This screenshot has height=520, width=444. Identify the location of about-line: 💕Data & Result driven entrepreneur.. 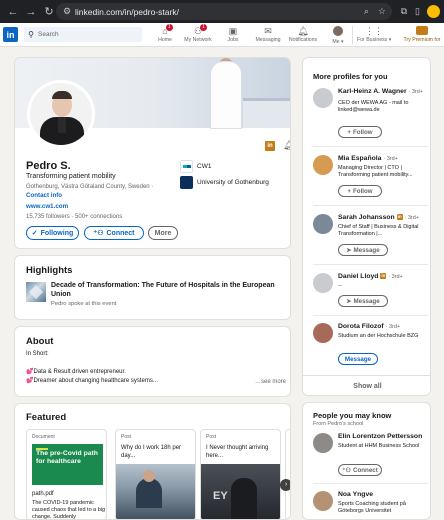
(76, 372).